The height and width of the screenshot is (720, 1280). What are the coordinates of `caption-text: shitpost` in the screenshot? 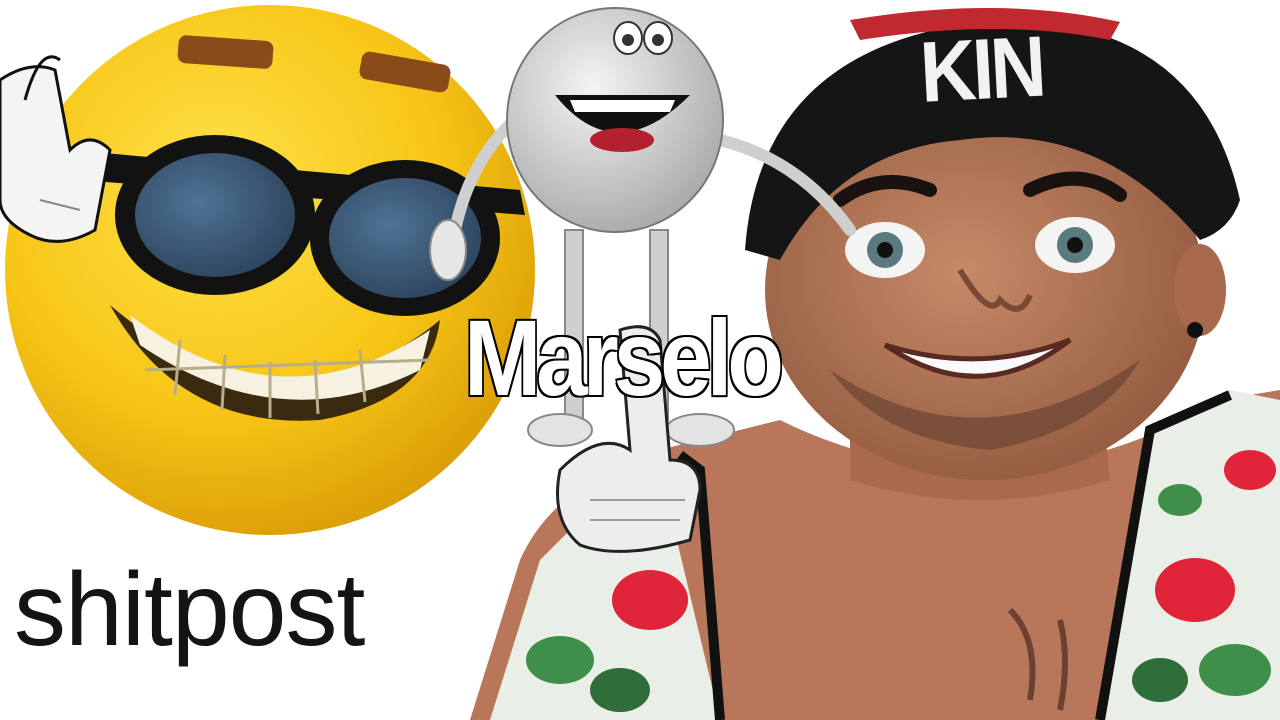 It's located at (189, 610).